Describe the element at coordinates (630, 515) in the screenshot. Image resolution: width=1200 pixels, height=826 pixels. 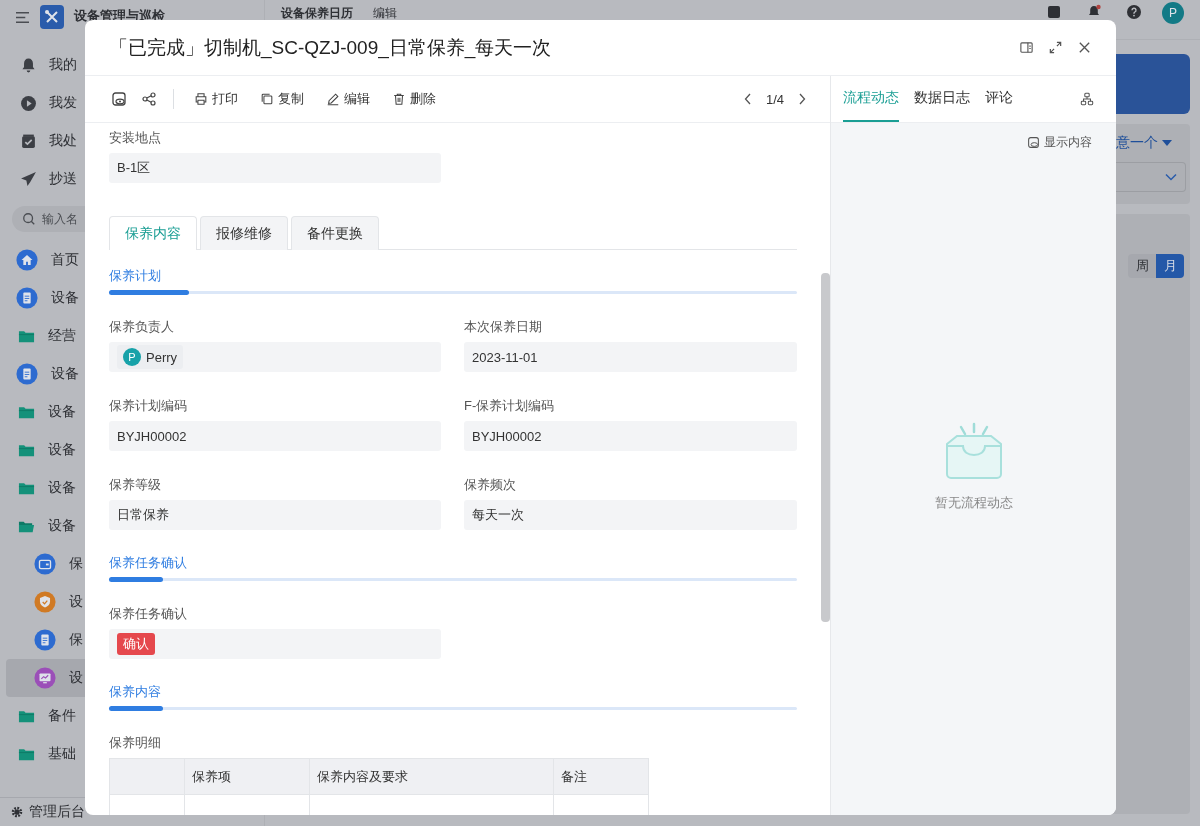
I see `read-only-field: 每天一次` at that location.